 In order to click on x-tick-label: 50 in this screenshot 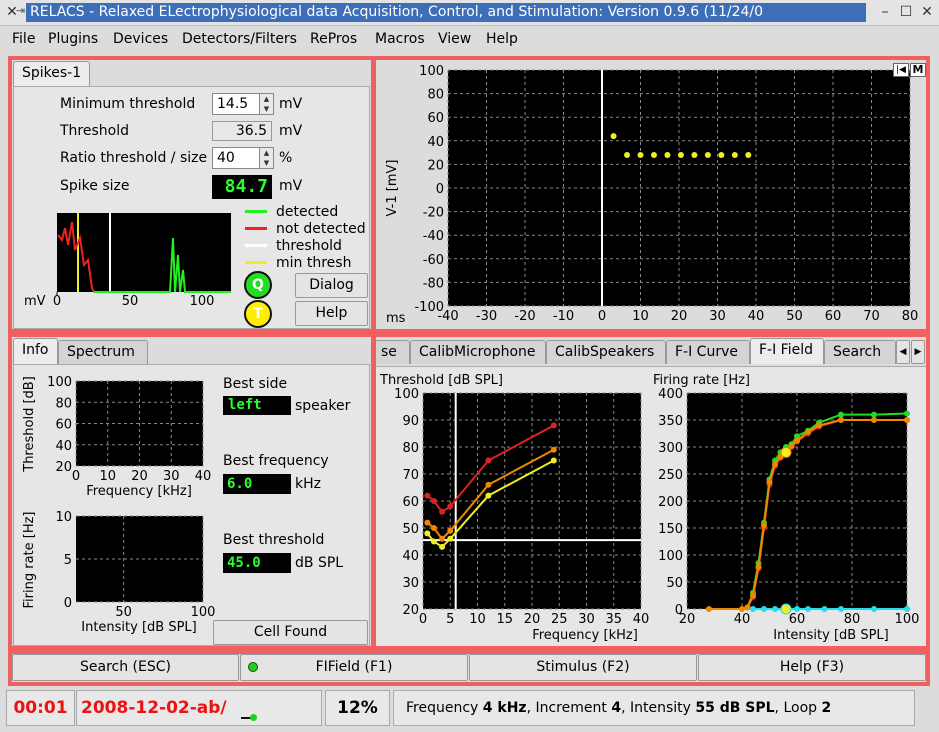, I will do `click(123, 612)`.